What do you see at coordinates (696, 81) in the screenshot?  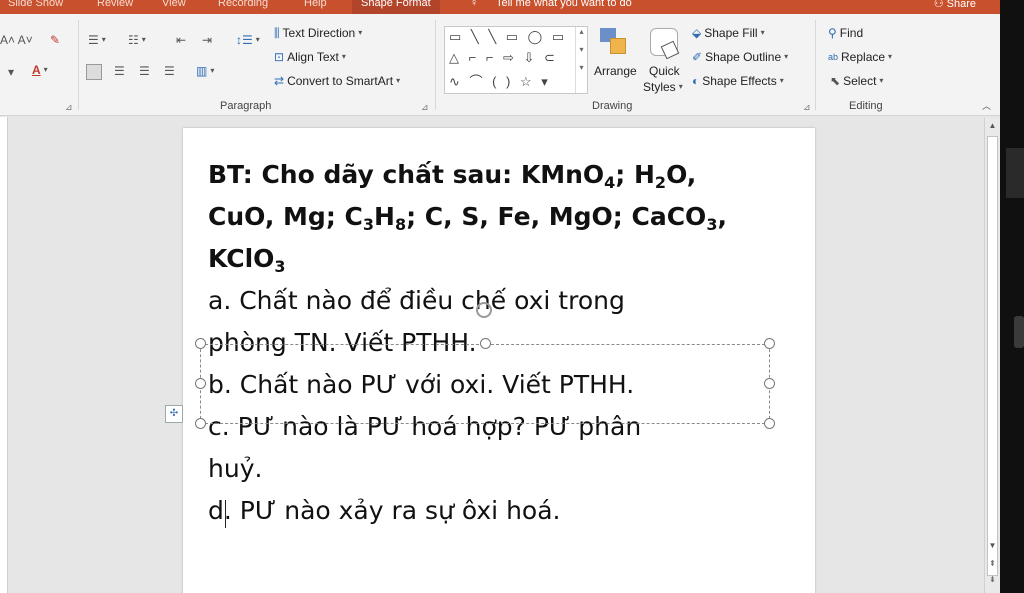 I see `effects-icon: ◐` at bounding box center [696, 81].